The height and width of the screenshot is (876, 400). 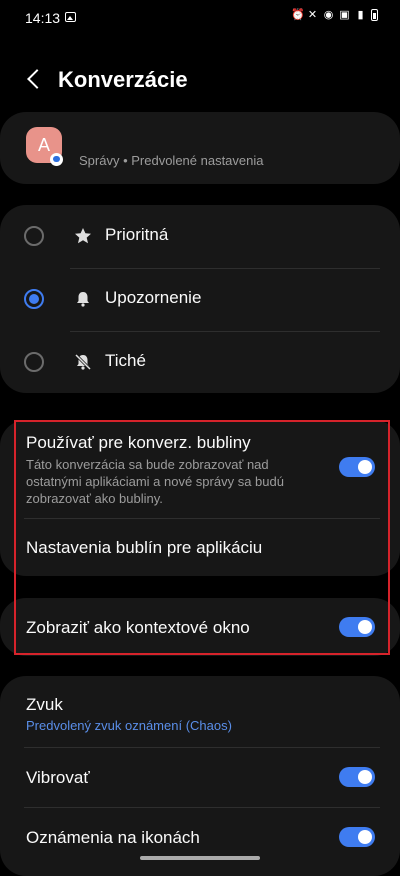 What do you see at coordinates (200, 711) in the screenshot?
I see `sound-row: Zvuk Predvolený zvuk oznámení (Chaos)` at bounding box center [200, 711].